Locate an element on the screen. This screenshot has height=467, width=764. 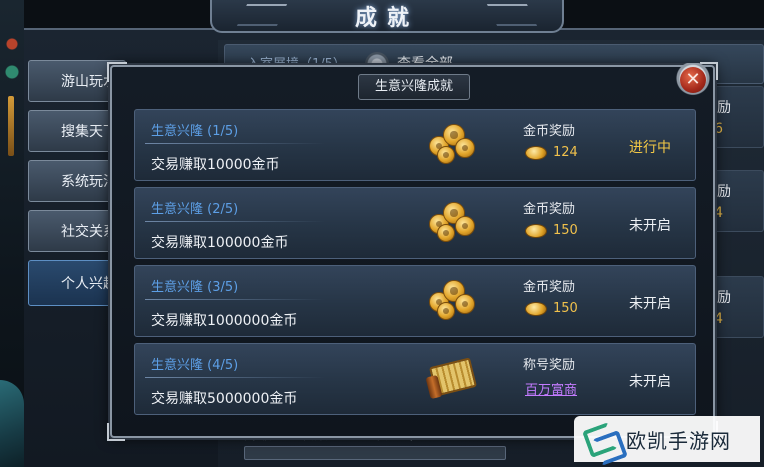
achievement-description: 交易赚取10000金币 is located at coordinates (215, 165).